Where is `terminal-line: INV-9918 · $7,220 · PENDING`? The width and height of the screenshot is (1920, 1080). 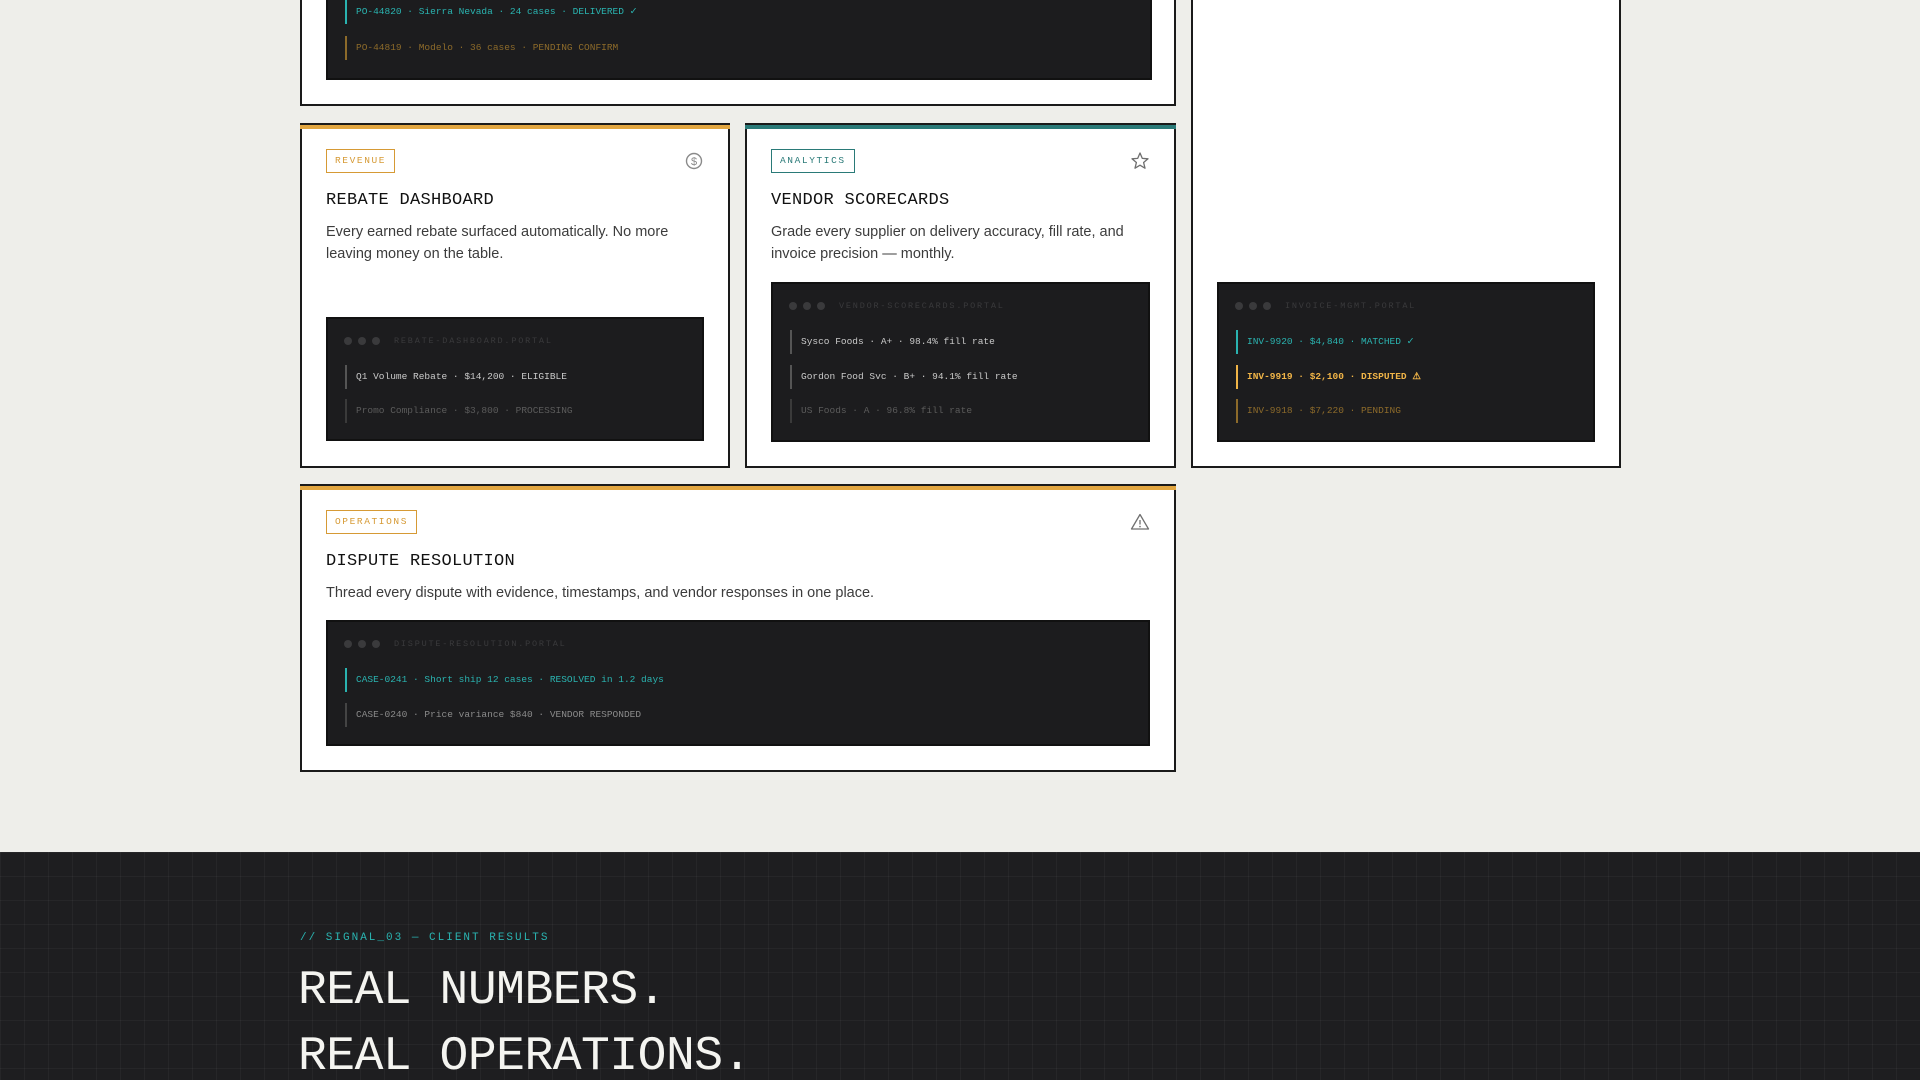
terminal-line: INV-9918 · $7,220 · PENDING is located at coordinates (1318, 411).